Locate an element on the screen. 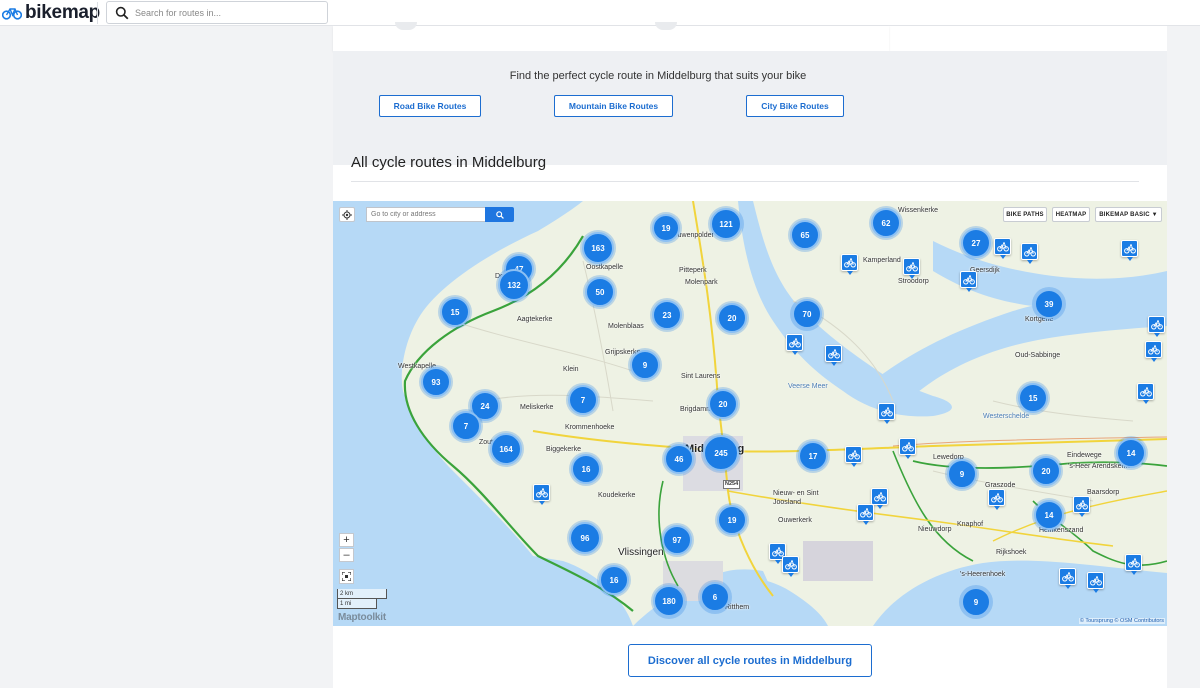  locate-icon is located at coordinates (347, 214).